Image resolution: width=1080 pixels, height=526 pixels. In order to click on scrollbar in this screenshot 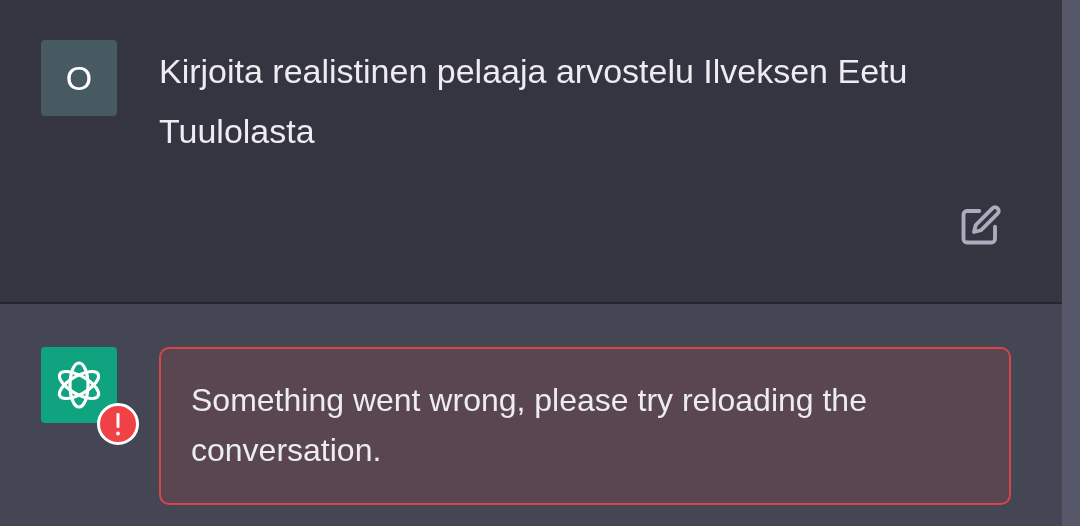, I will do `click(1071, 263)`.